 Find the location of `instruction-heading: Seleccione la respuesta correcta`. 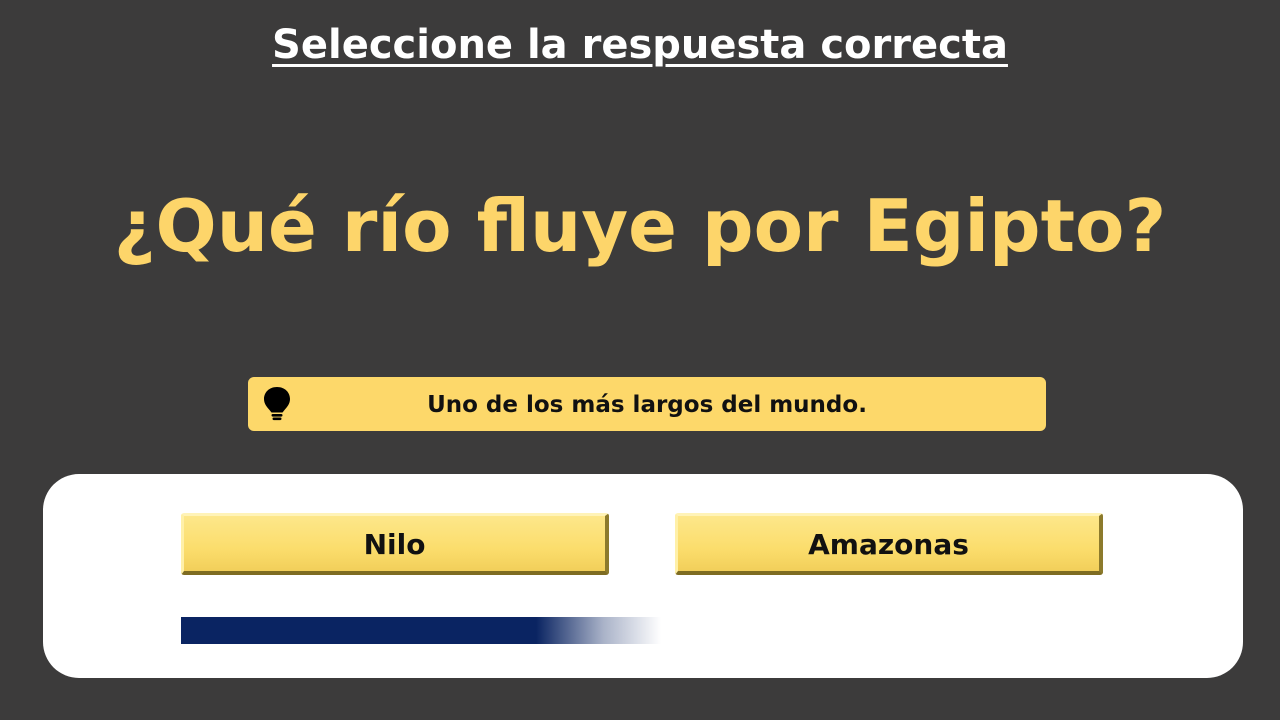

instruction-heading: Seleccione la respuesta correcta is located at coordinates (640, 45).